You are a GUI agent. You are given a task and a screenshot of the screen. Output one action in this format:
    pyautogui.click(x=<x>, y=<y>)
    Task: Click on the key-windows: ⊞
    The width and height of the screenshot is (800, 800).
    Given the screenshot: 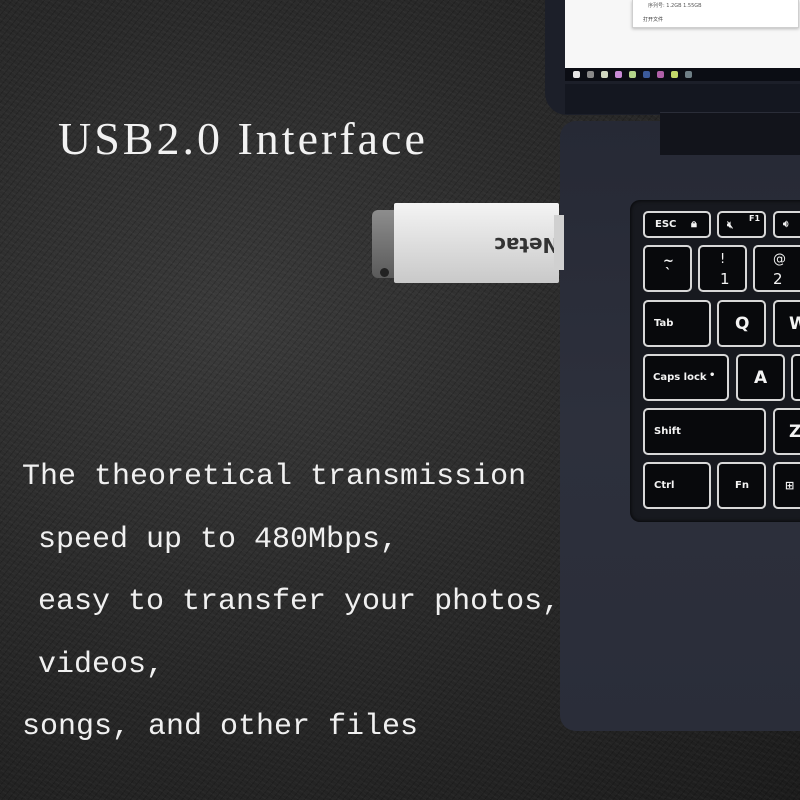 What is the action you would take?
    pyautogui.click(x=786, y=485)
    